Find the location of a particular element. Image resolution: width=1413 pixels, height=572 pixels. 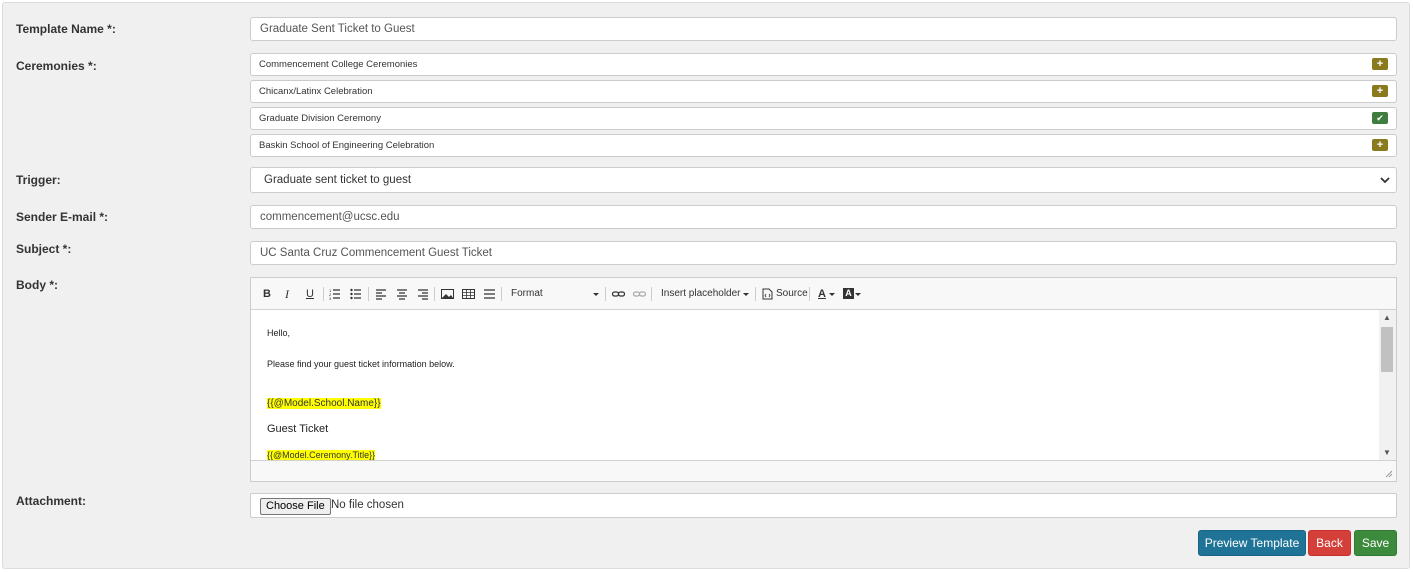

placeholder-token: {{@Model.Ceremony.Title}} is located at coordinates (321, 455).